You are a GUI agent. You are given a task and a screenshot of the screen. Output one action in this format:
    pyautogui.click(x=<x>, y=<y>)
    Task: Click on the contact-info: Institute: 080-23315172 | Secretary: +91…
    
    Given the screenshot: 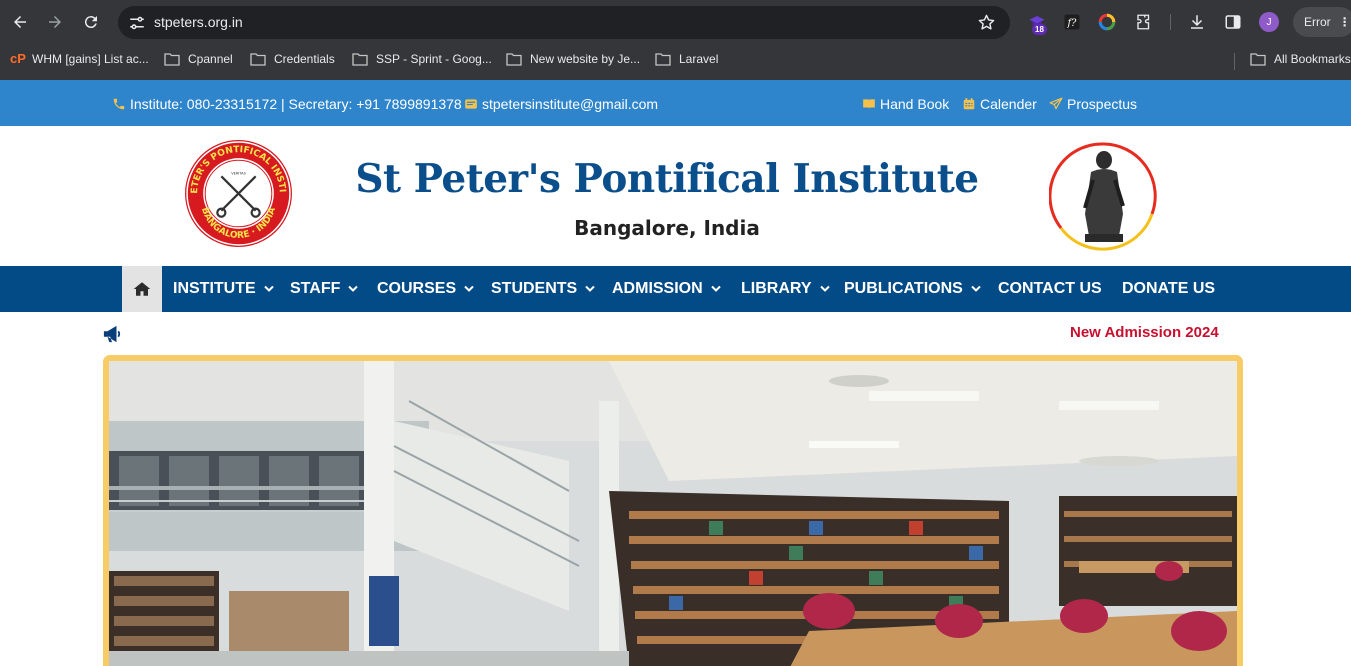 What is the action you would take?
    pyautogui.click(x=287, y=104)
    